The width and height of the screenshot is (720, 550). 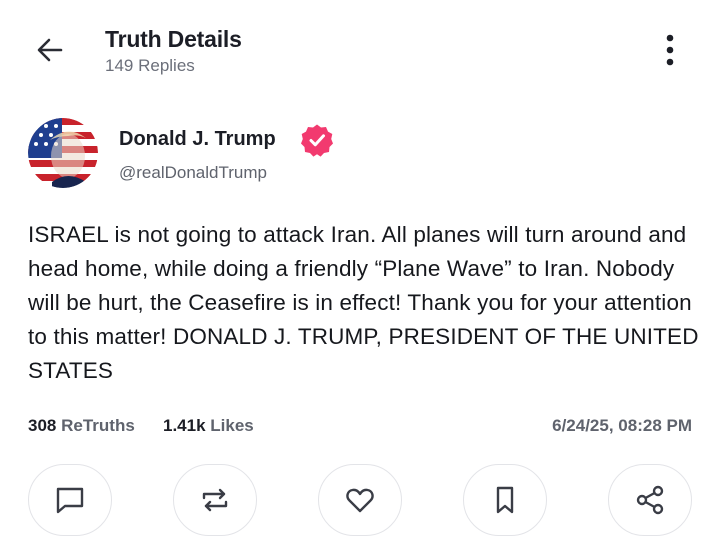 I want to click on author-row: Donald J. Trump @realDonaldTrump, so click(x=348, y=154).